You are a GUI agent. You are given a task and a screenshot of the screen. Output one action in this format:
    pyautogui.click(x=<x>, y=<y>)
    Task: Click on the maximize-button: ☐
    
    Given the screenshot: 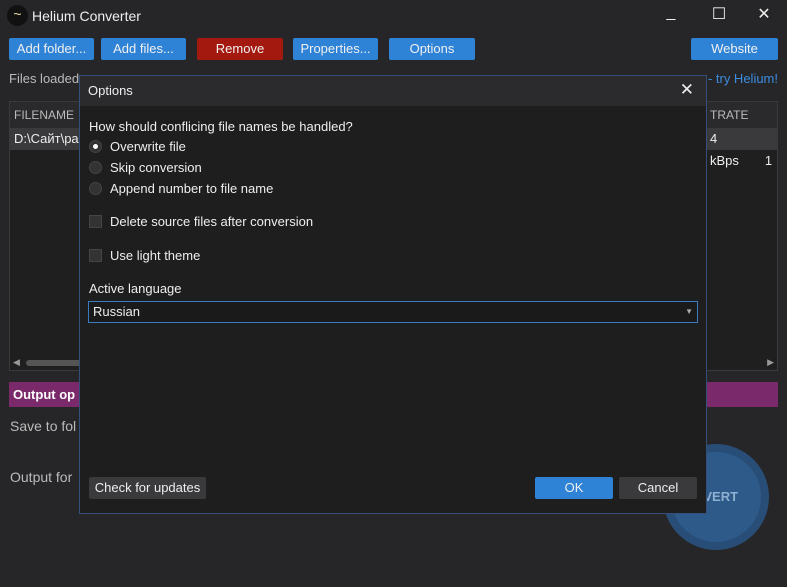 What is the action you would take?
    pyautogui.click(x=719, y=14)
    